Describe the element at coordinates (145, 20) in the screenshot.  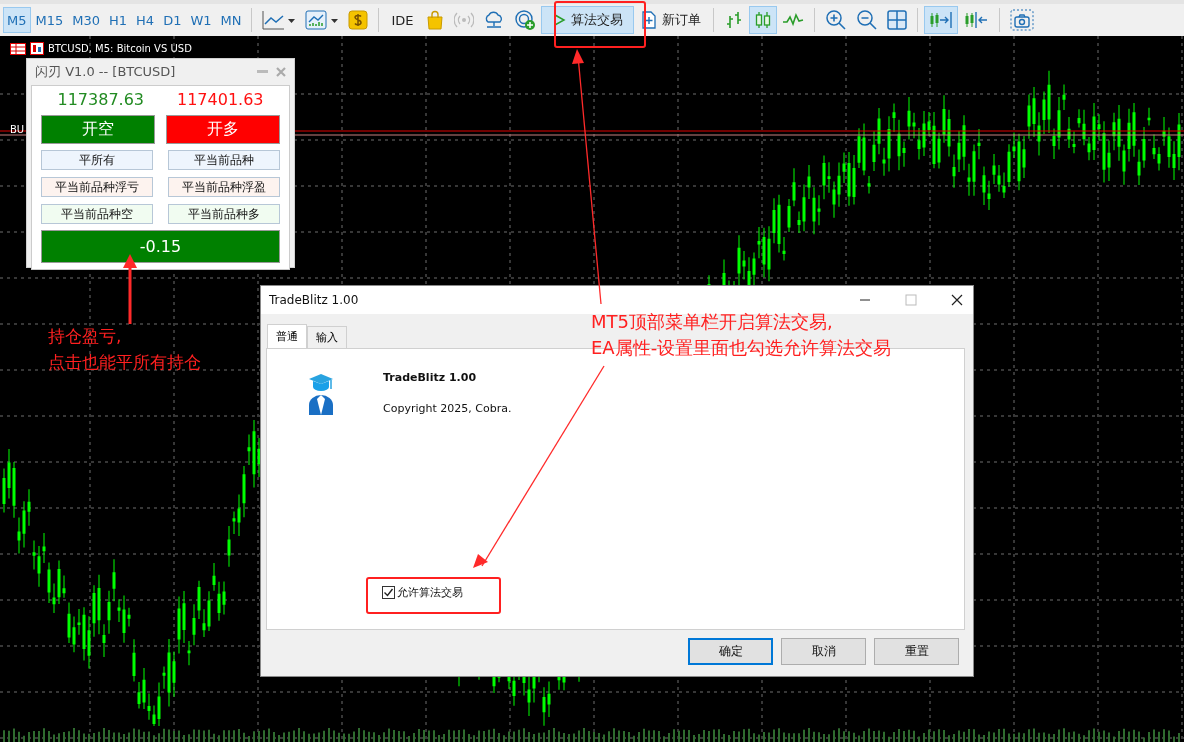
I see `timeframe-button: H4` at that location.